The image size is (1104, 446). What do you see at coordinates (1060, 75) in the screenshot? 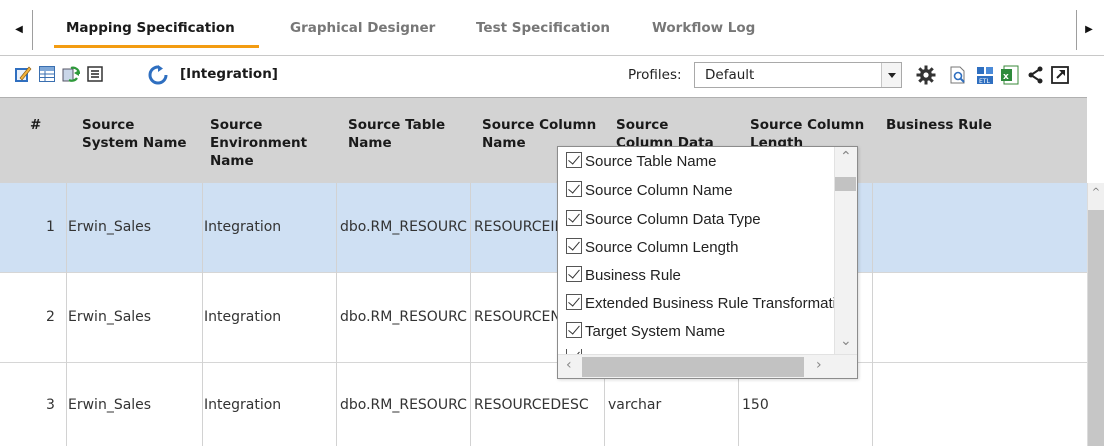
I see `popout-icon` at bounding box center [1060, 75].